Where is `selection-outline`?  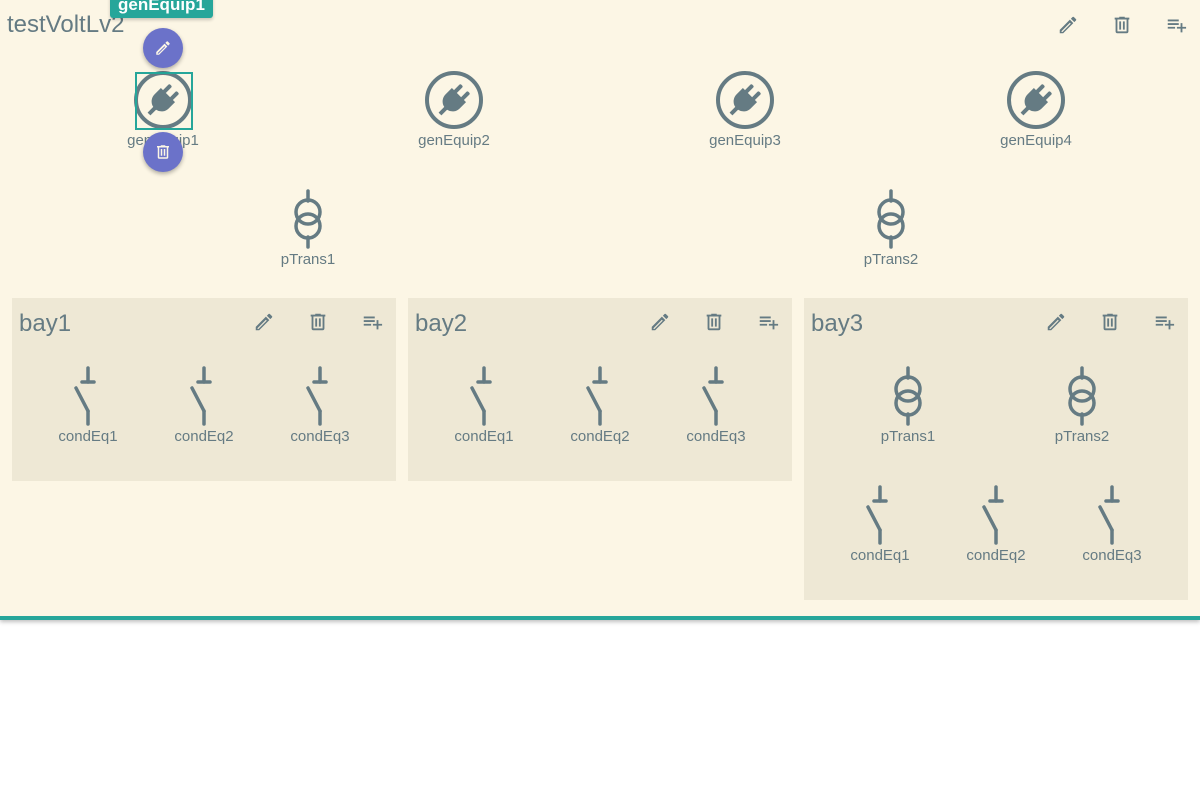
selection-outline is located at coordinates (164, 101).